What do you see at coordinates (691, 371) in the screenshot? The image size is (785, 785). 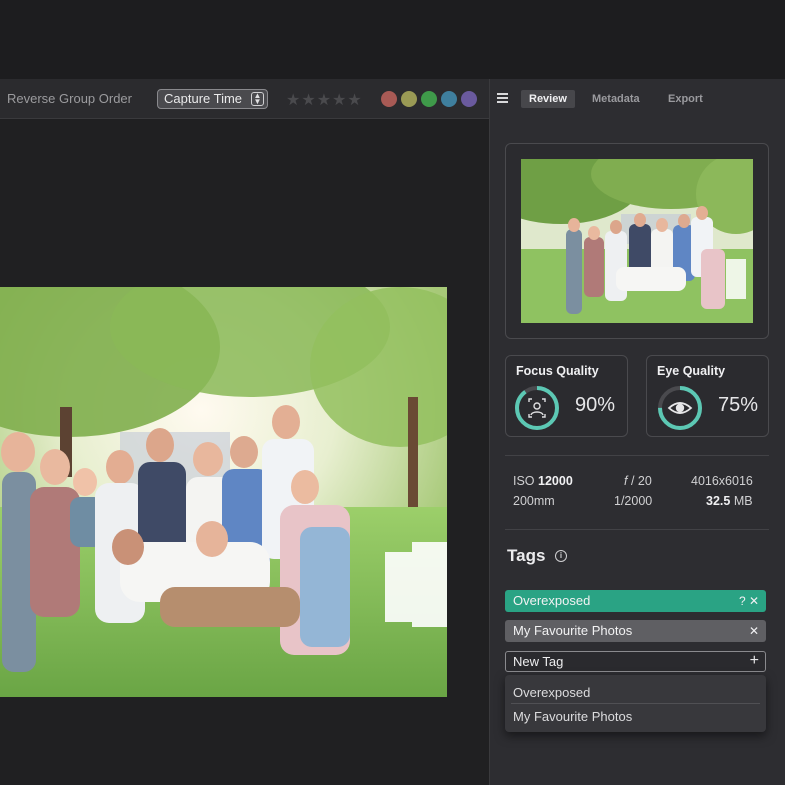 I see `eye-quality-title: Eye Quality` at bounding box center [691, 371].